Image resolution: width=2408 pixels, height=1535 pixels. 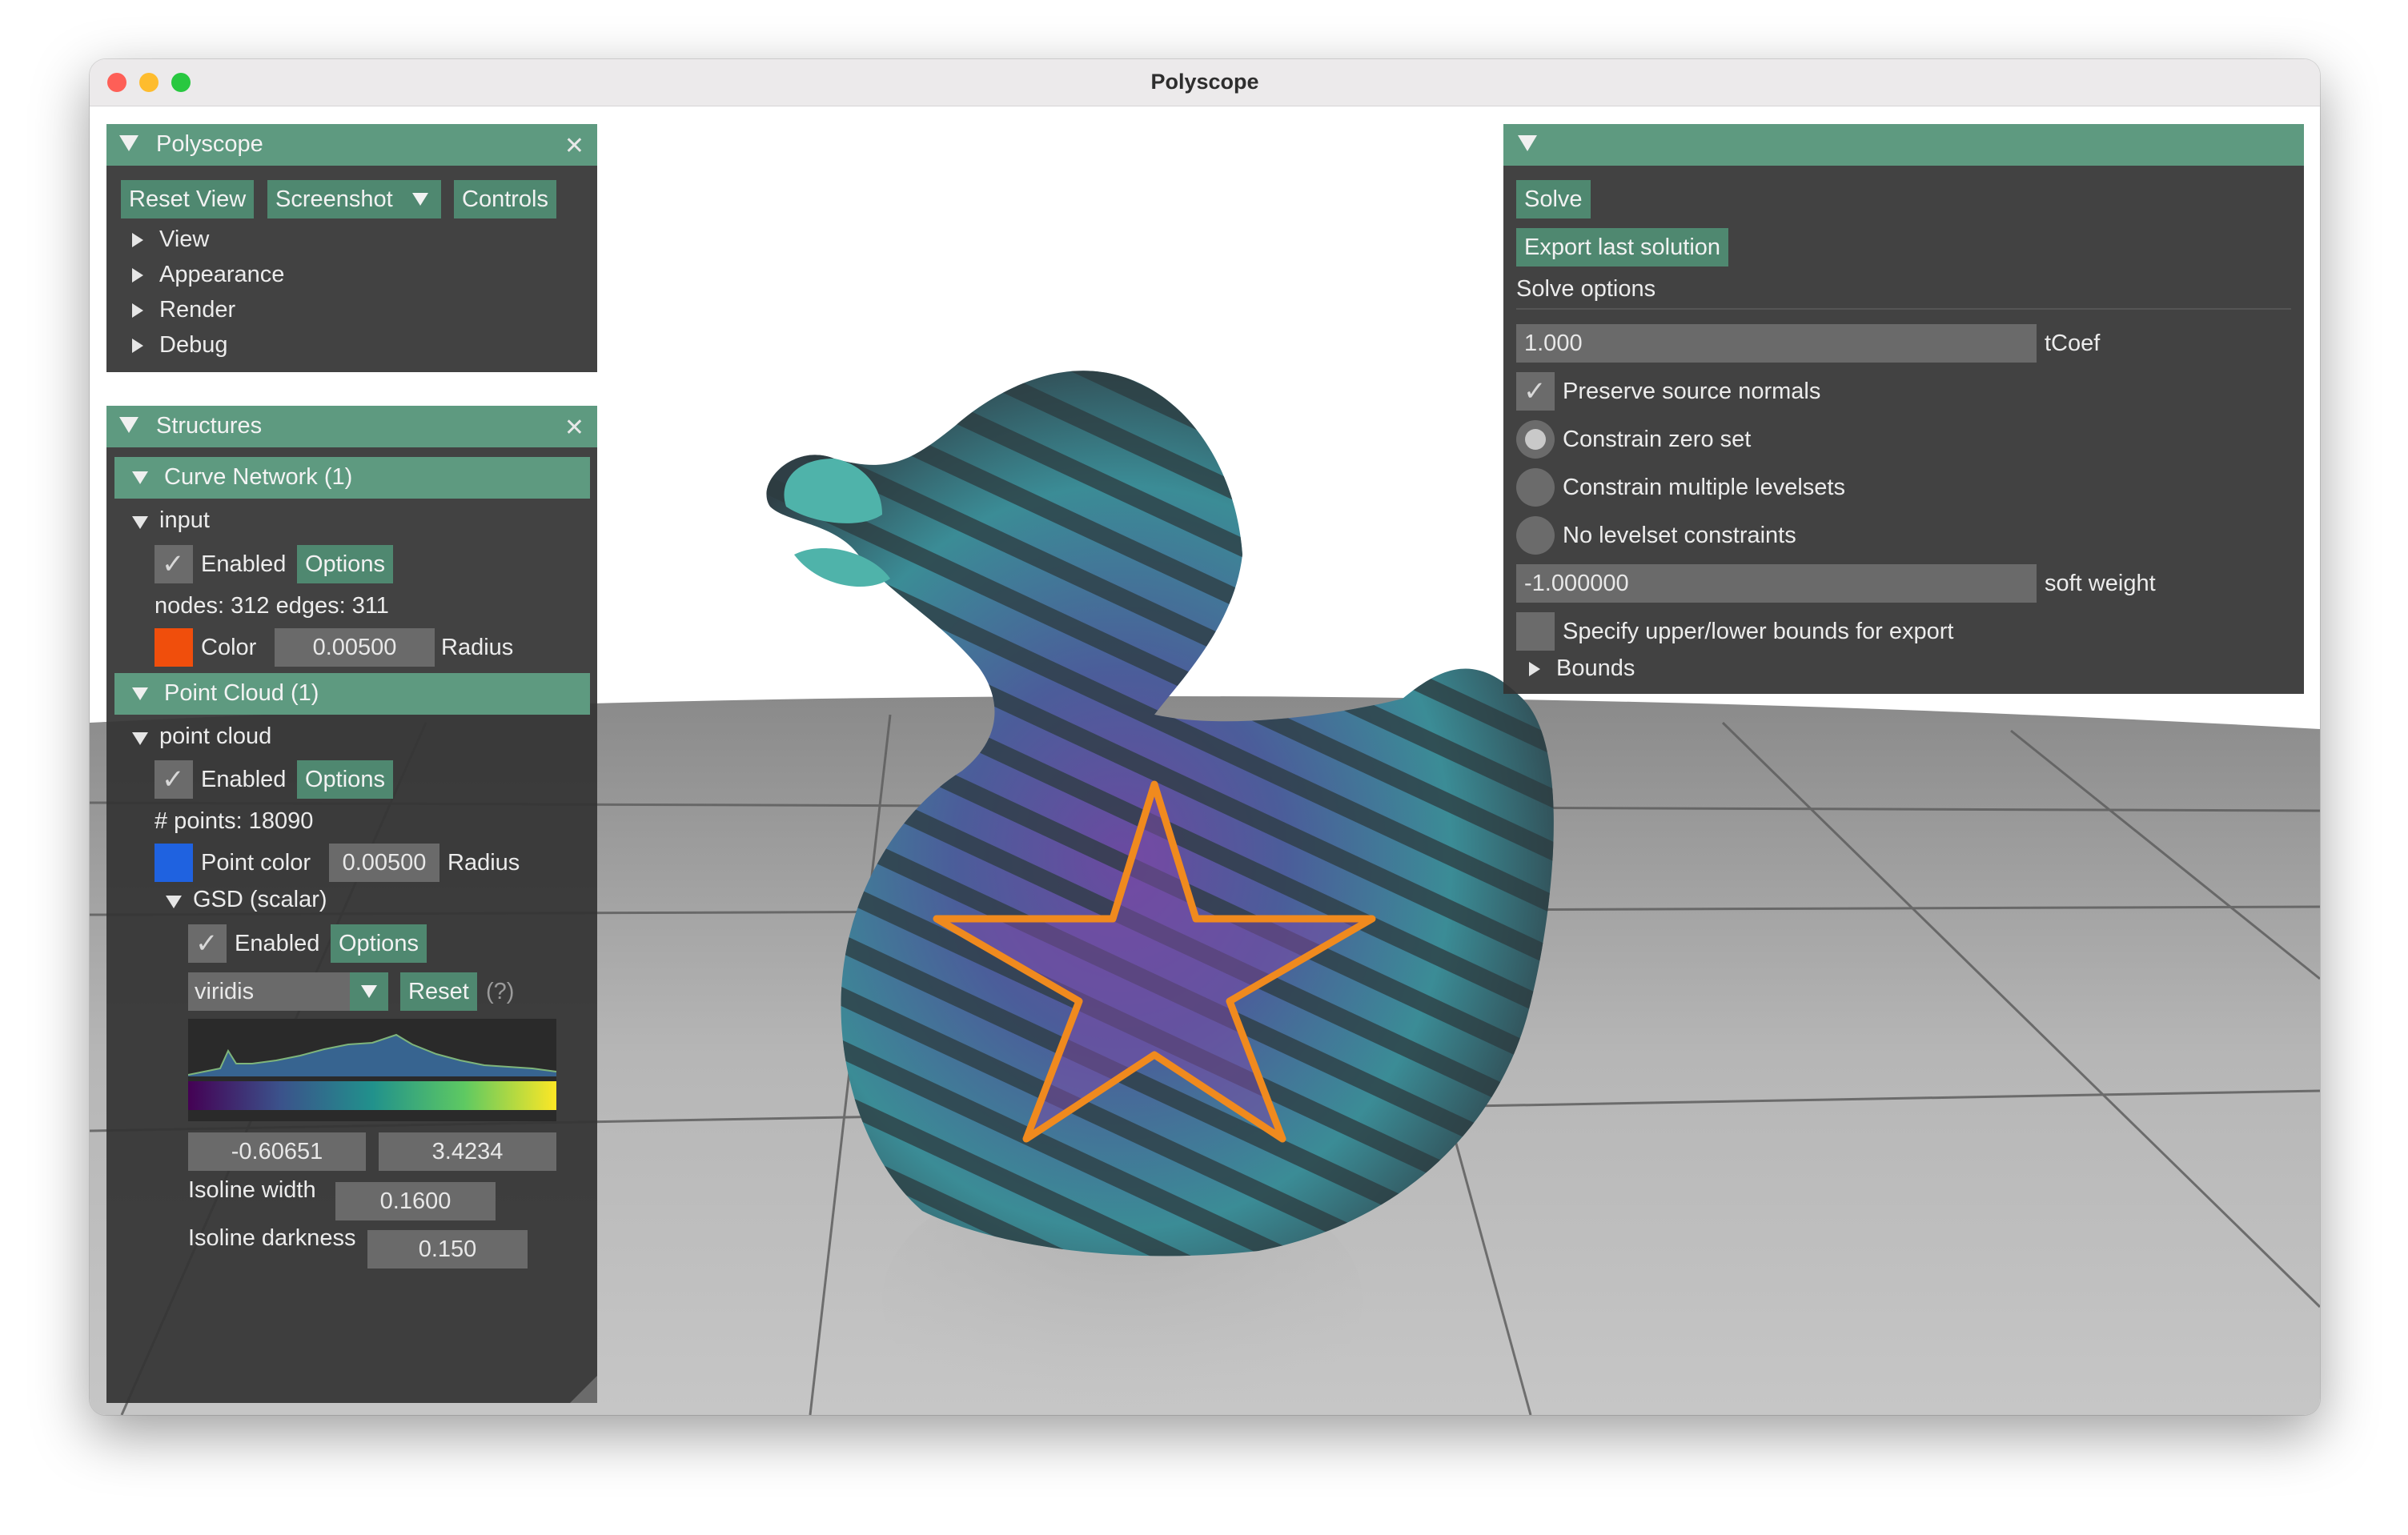 What do you see at coordinates (229, 647) in the screenshot?
I see `curve-color-label: Color` at bounding box center [229, 647].